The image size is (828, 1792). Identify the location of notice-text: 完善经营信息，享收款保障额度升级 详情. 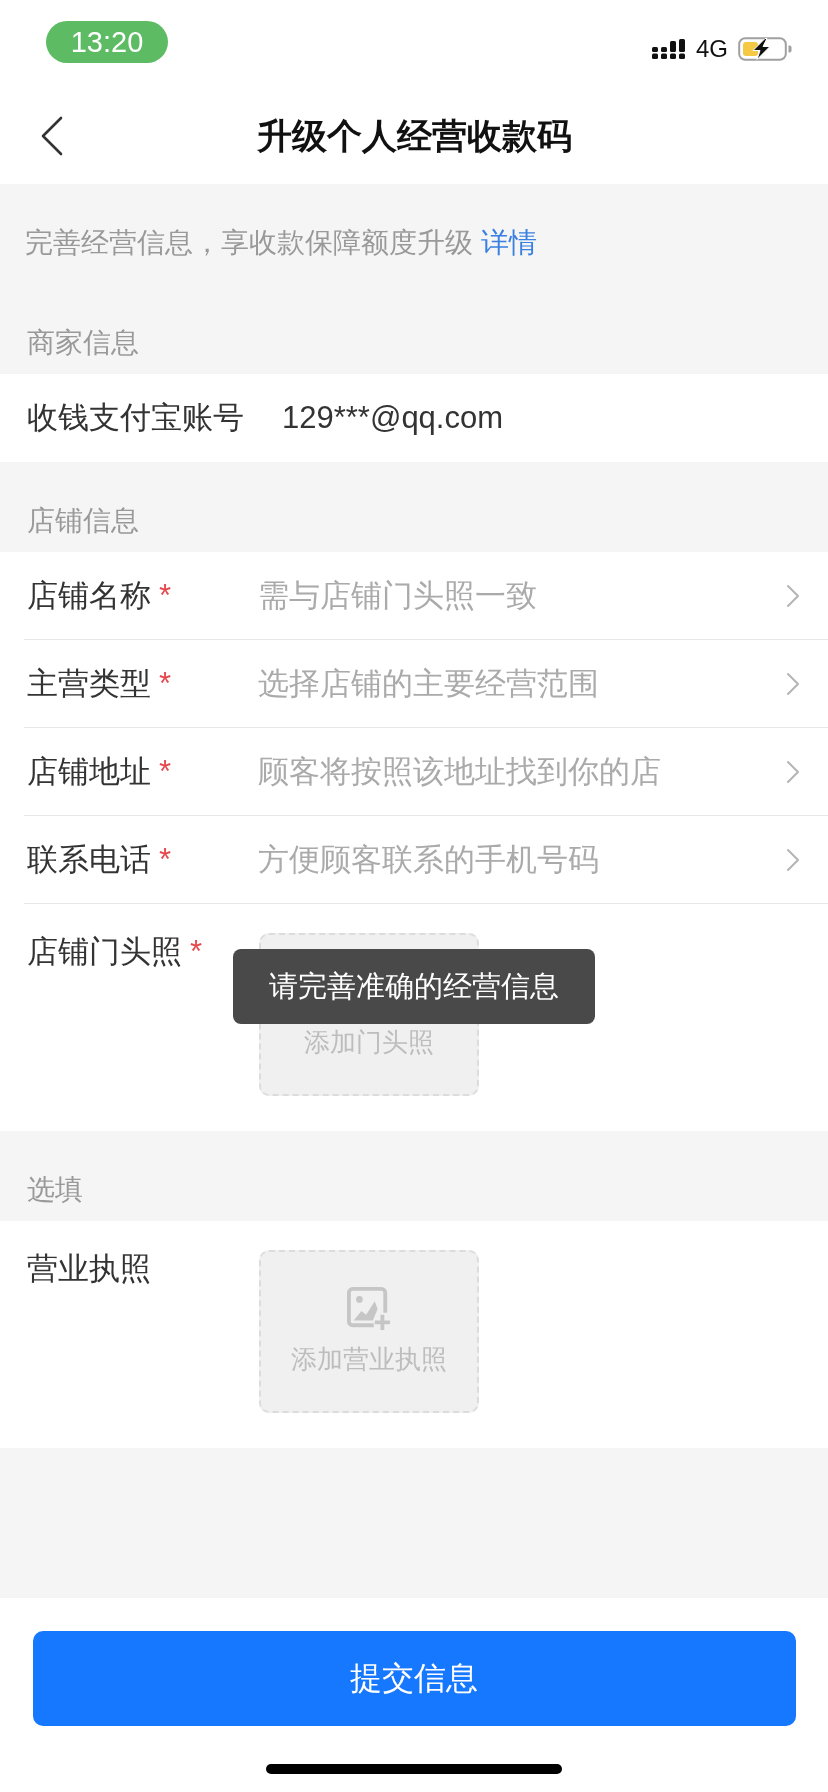
(281, 243).